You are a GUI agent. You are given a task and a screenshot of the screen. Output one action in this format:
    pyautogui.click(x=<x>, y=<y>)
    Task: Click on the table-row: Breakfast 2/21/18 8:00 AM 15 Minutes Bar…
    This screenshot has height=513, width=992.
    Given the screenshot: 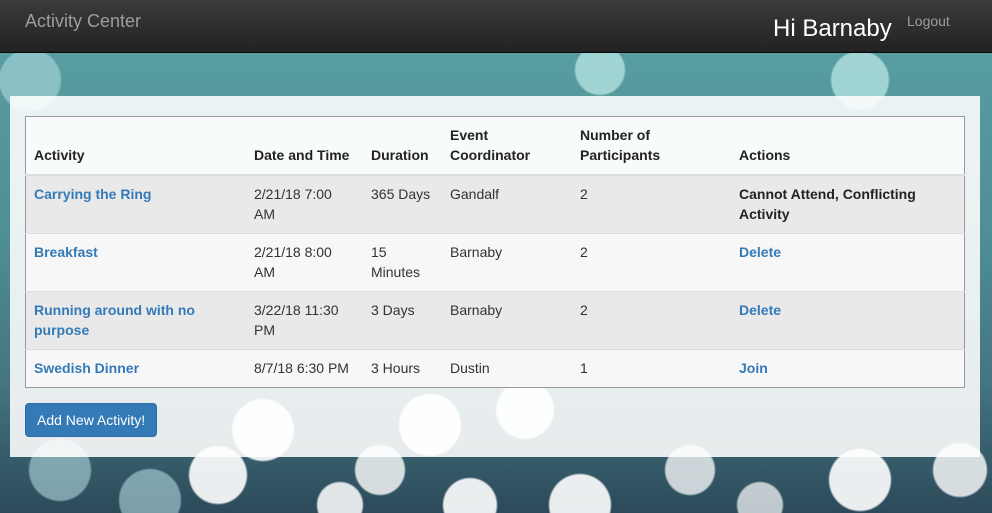 What is the action you would take?
    pyautogui.click(x=495, y=262)
    